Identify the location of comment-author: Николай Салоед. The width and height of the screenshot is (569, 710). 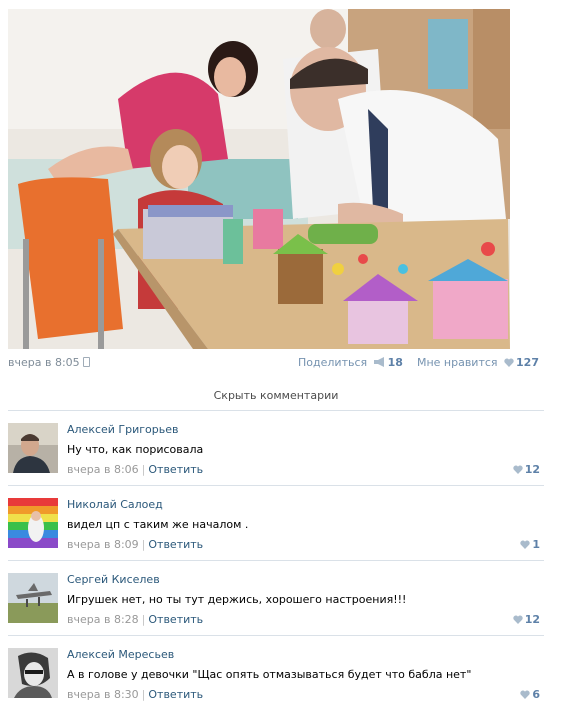
(115, 504).